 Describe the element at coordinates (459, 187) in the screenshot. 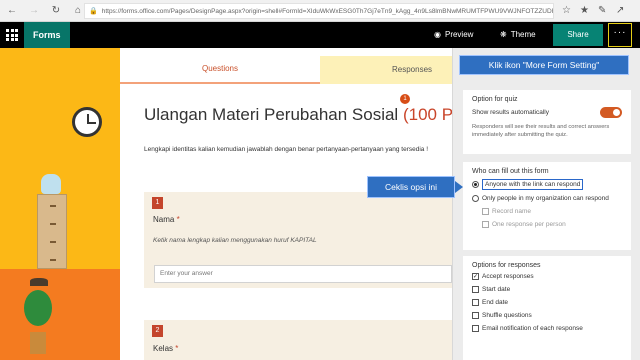

I see `callout-arrow-icon` at that location.